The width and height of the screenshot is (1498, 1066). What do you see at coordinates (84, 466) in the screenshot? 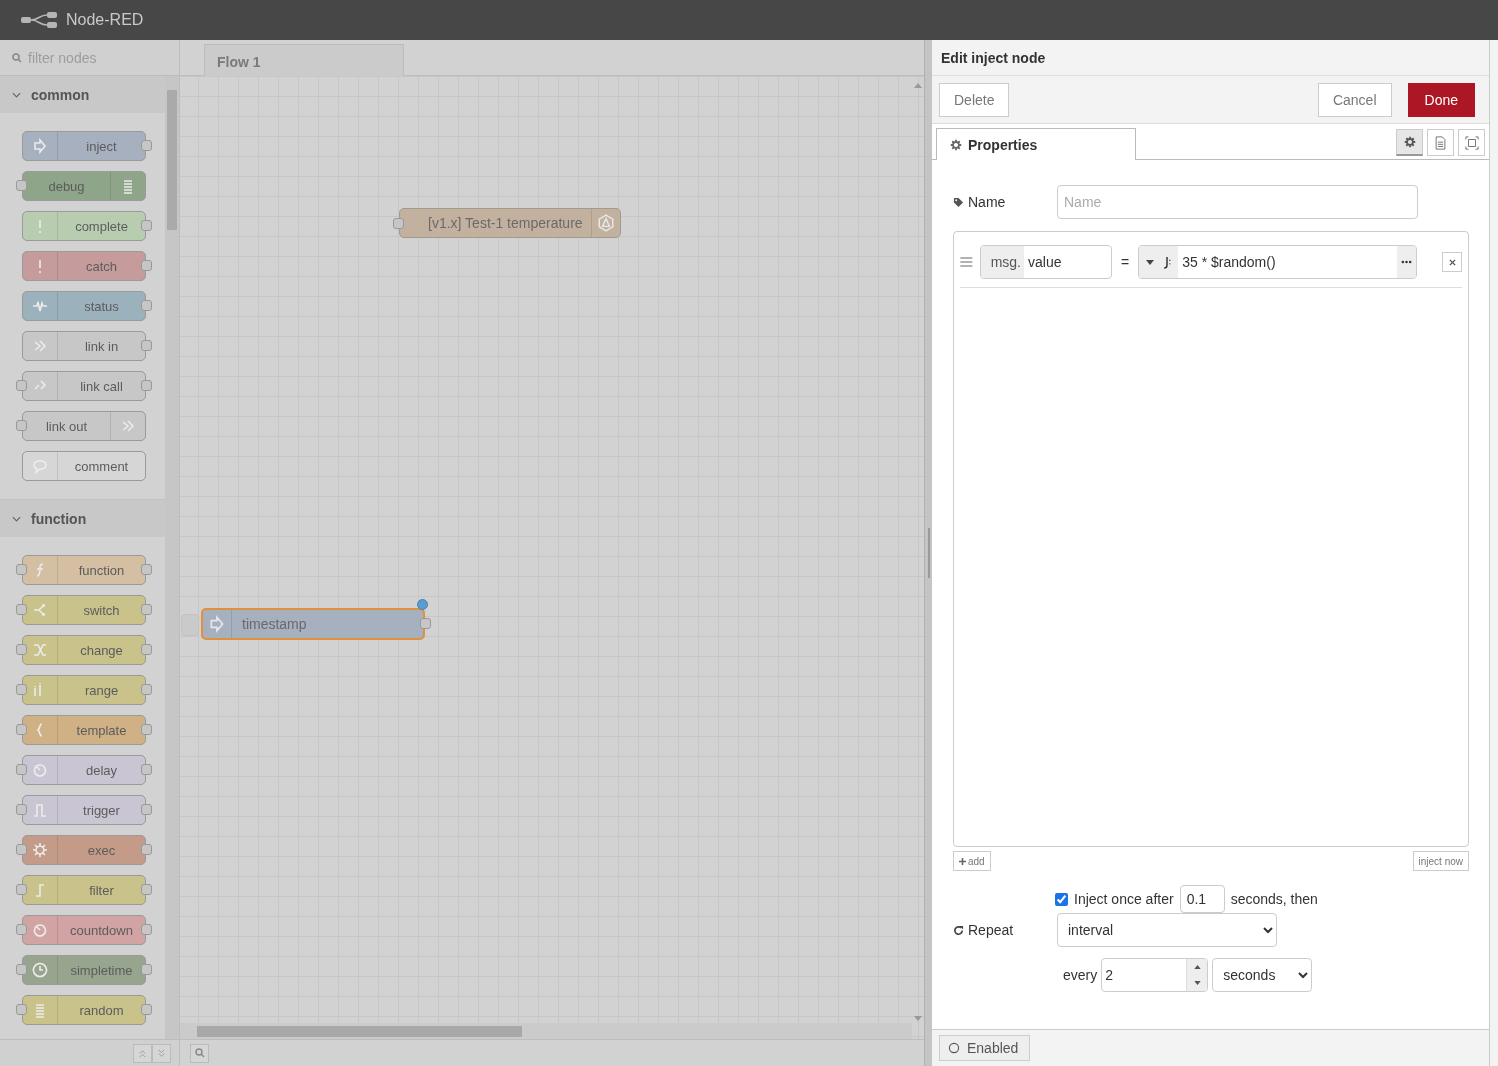
I see `palette-node: comment` at bounding box center [84, 466].